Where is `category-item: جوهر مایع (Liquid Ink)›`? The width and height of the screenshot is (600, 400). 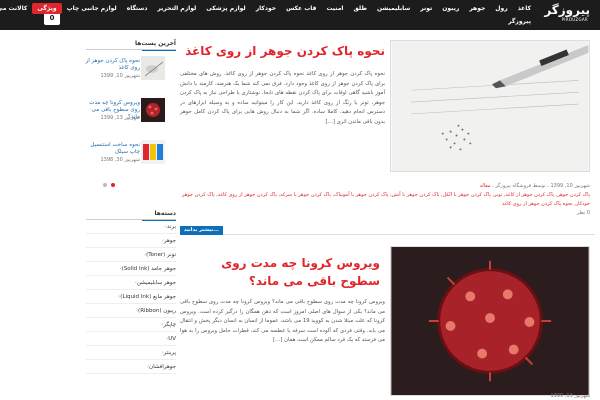
category-item: جوهر مایع (Liquid Ink)› is located at coordinates (131, 297).